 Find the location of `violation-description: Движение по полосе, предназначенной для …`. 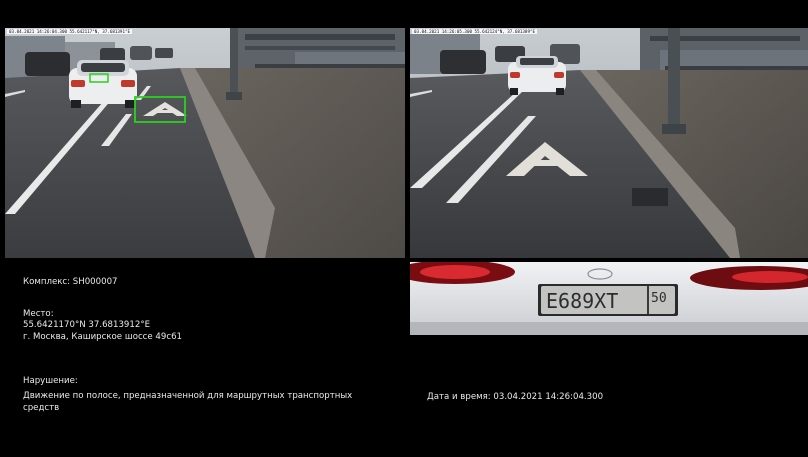

violation-description: Движение по полосе, предназначенной для … is located at coordinates (188, 402).